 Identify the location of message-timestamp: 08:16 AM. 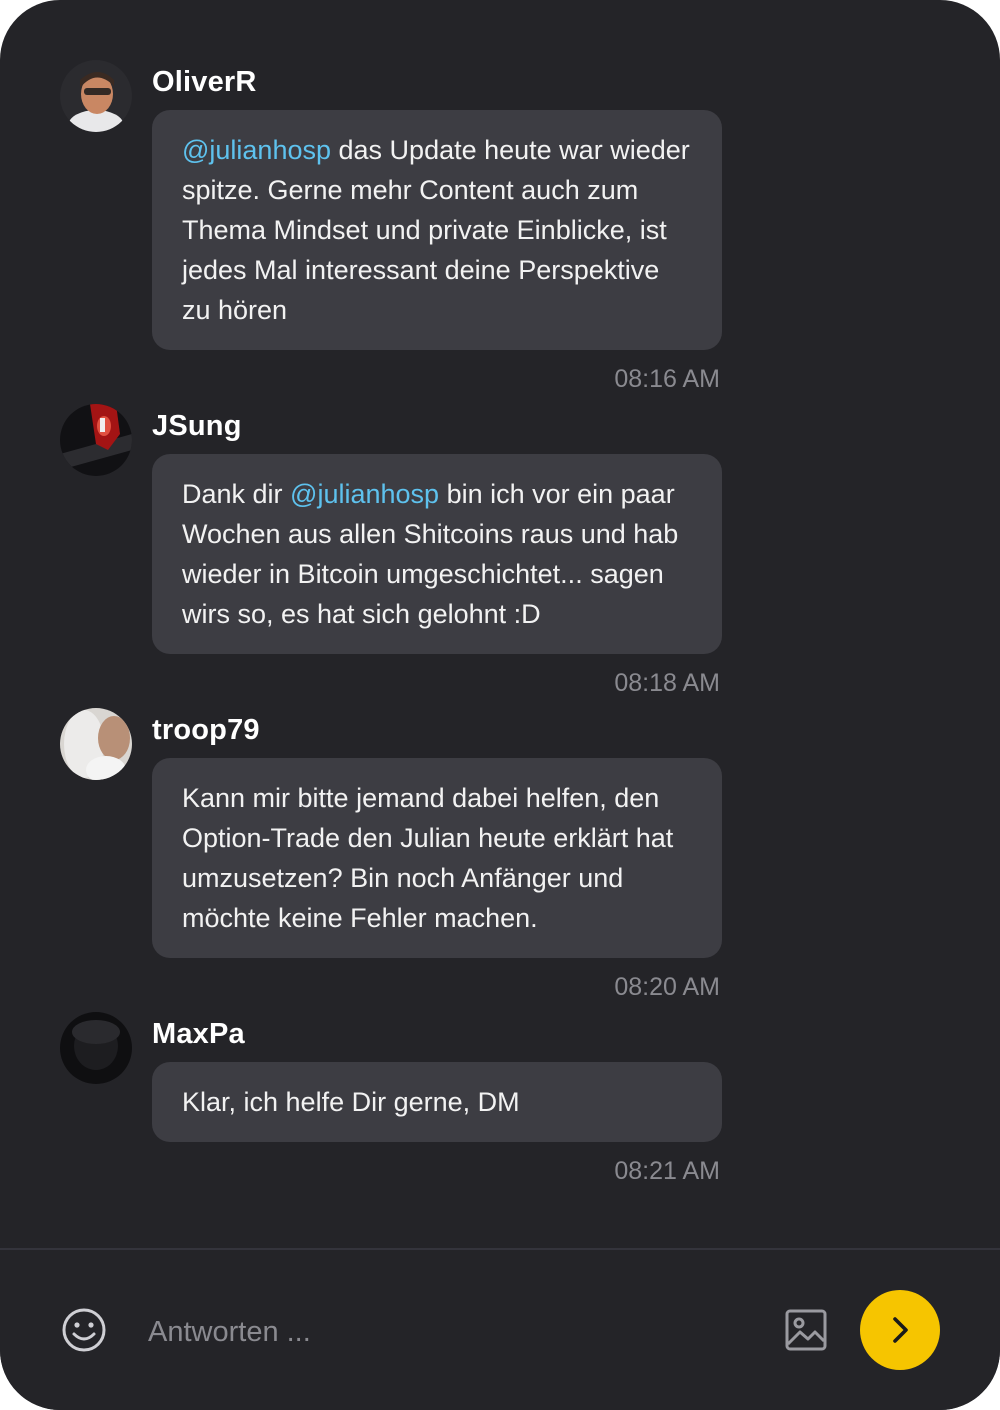
(667, 379).